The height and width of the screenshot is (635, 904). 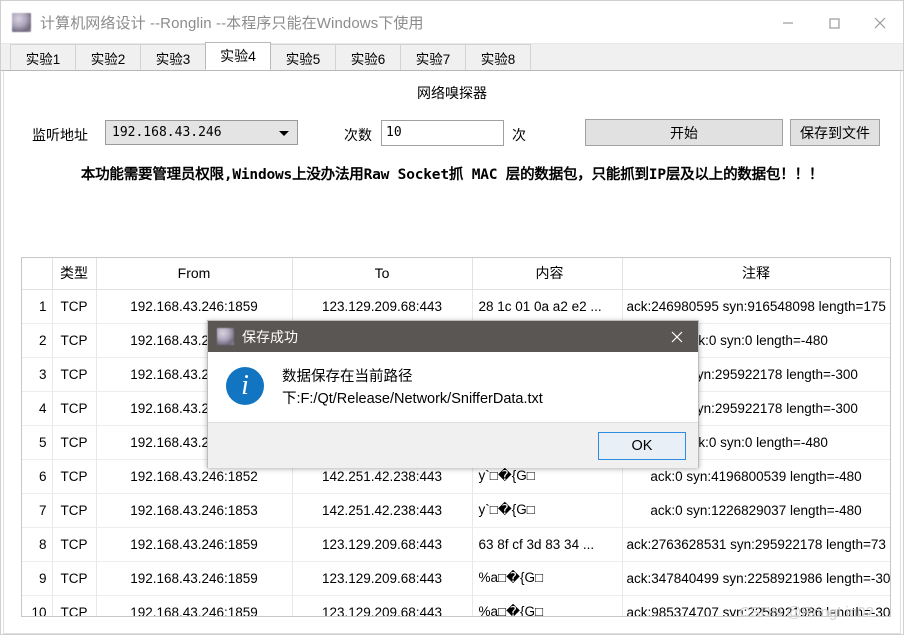 What do you see at coordinates (238, 56) in the screenshot?
I see `tab-experiment-4: 实验4` at bounding box center [238, 56].